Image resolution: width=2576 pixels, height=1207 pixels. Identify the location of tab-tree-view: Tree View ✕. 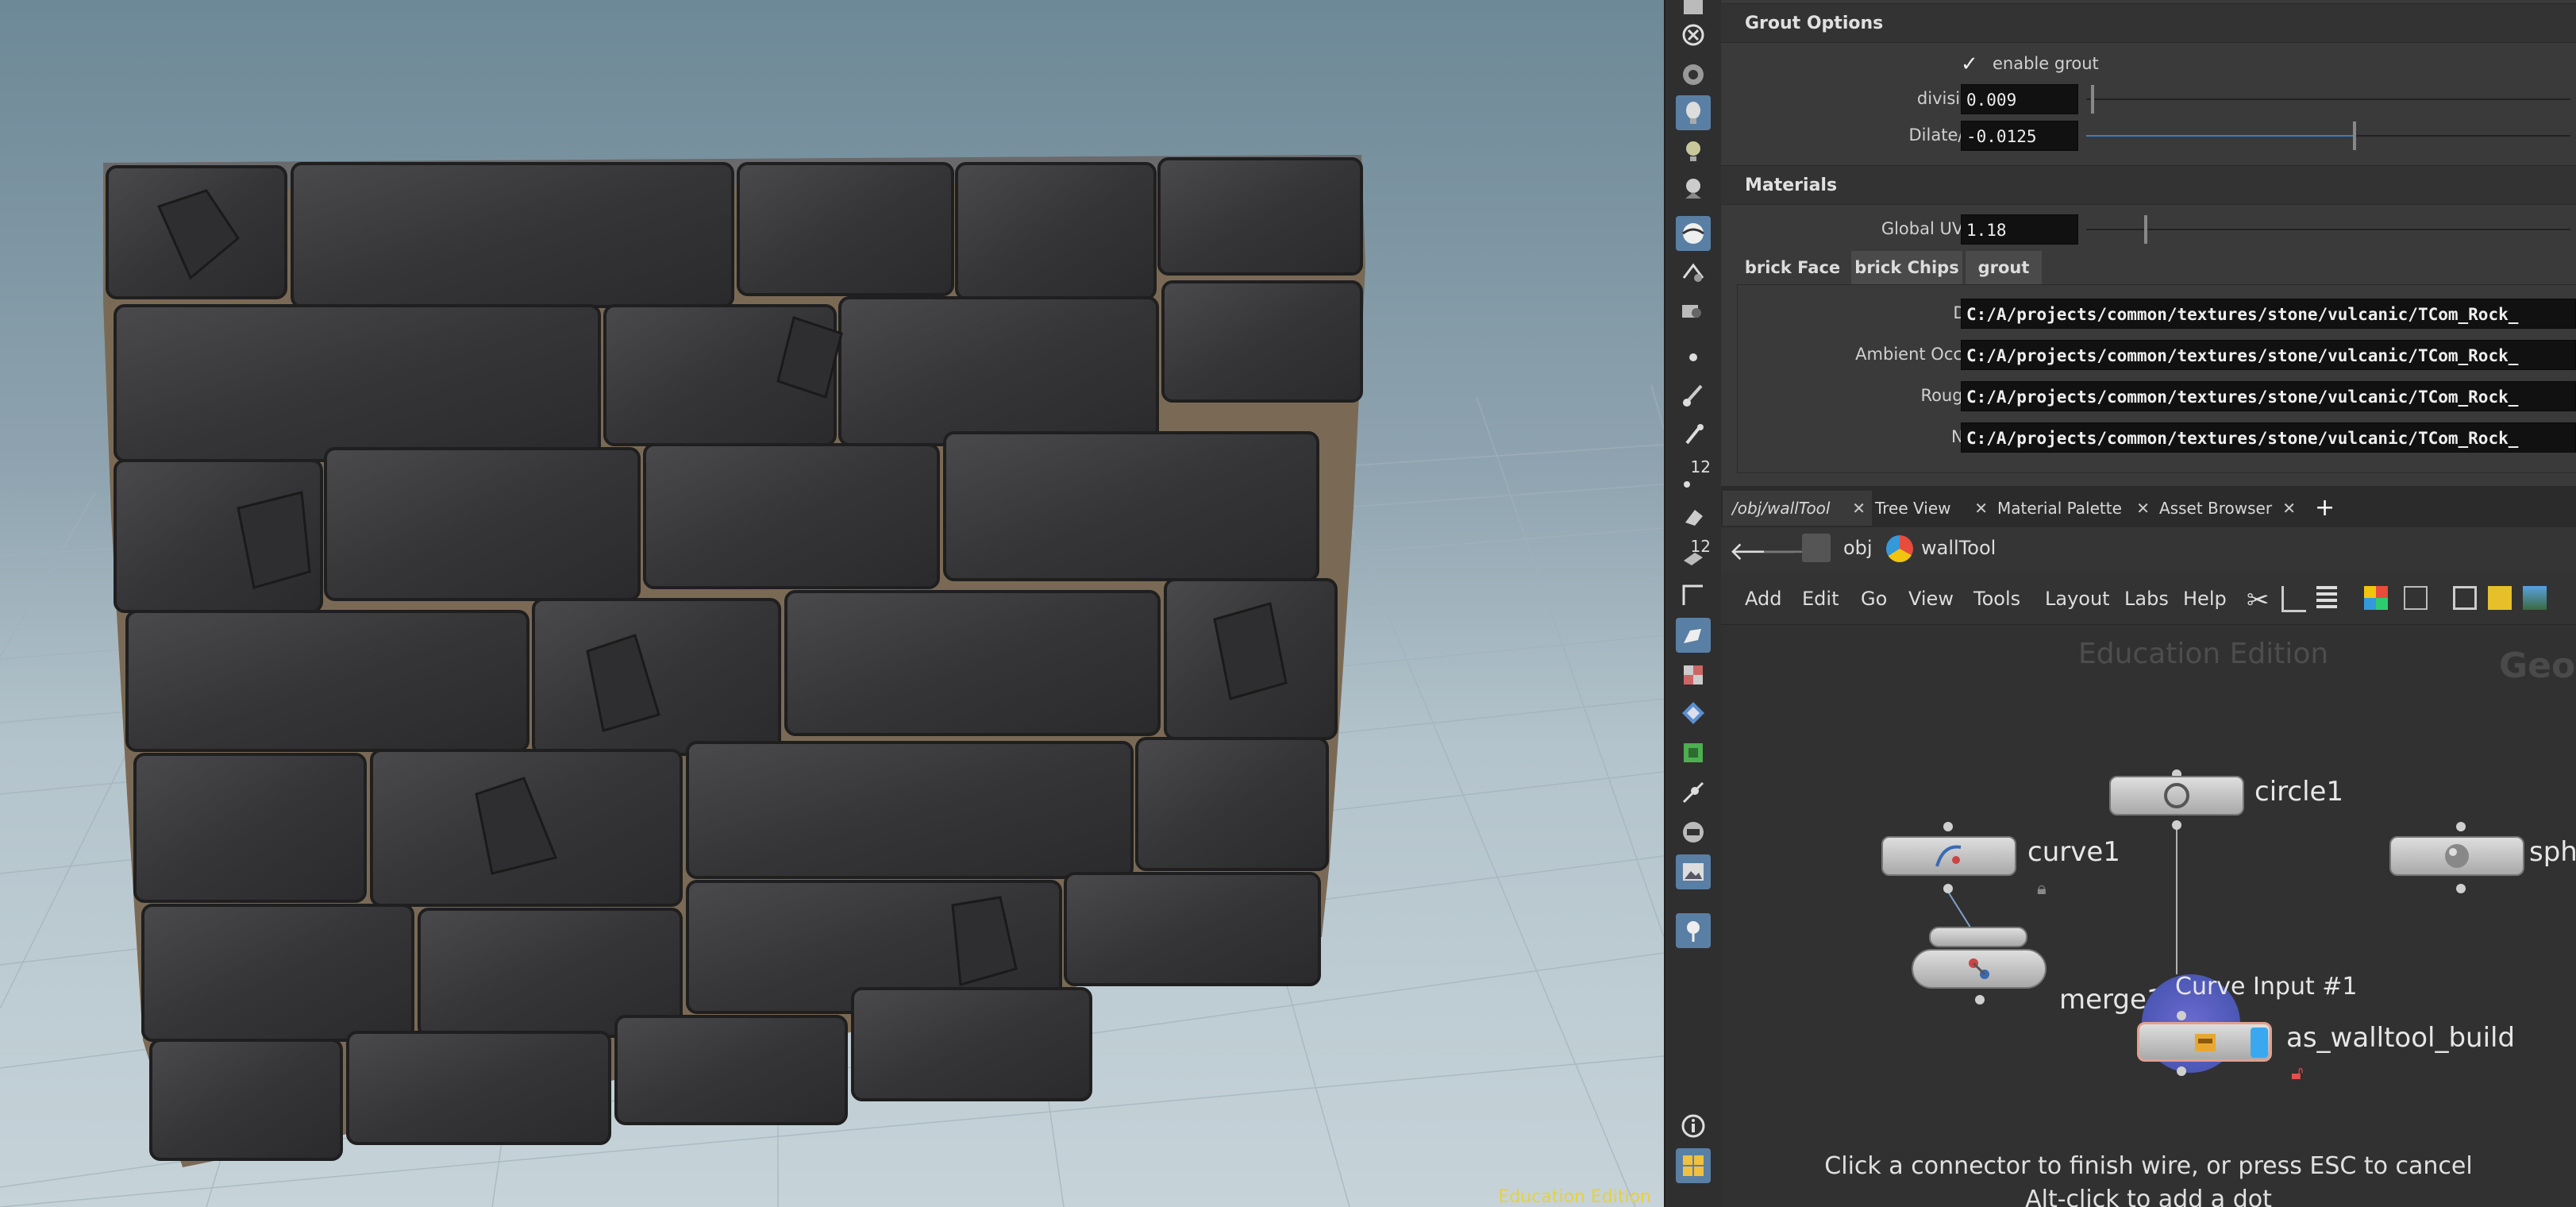
(1930, 508).